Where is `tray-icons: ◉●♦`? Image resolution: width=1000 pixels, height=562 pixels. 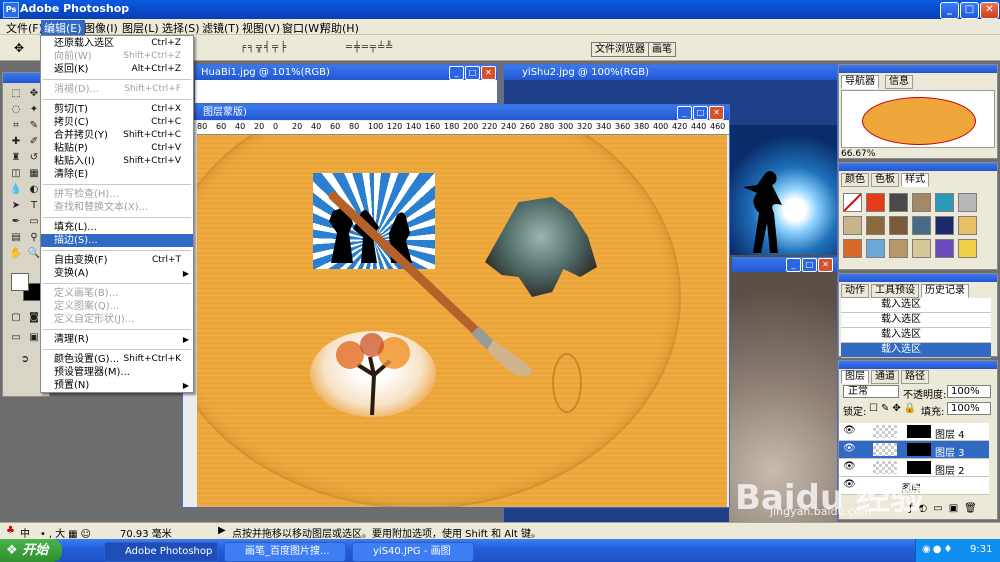
tray-icons: ◉●♦ is located at coordinates (938, 549).